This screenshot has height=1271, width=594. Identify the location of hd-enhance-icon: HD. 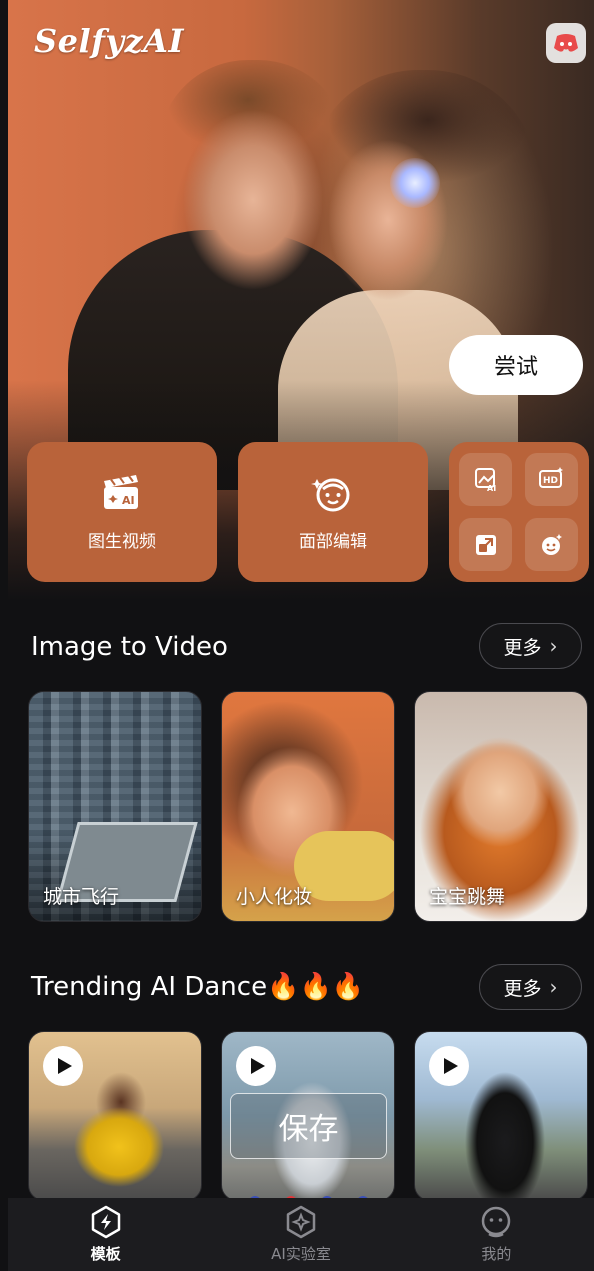
(551, 478).